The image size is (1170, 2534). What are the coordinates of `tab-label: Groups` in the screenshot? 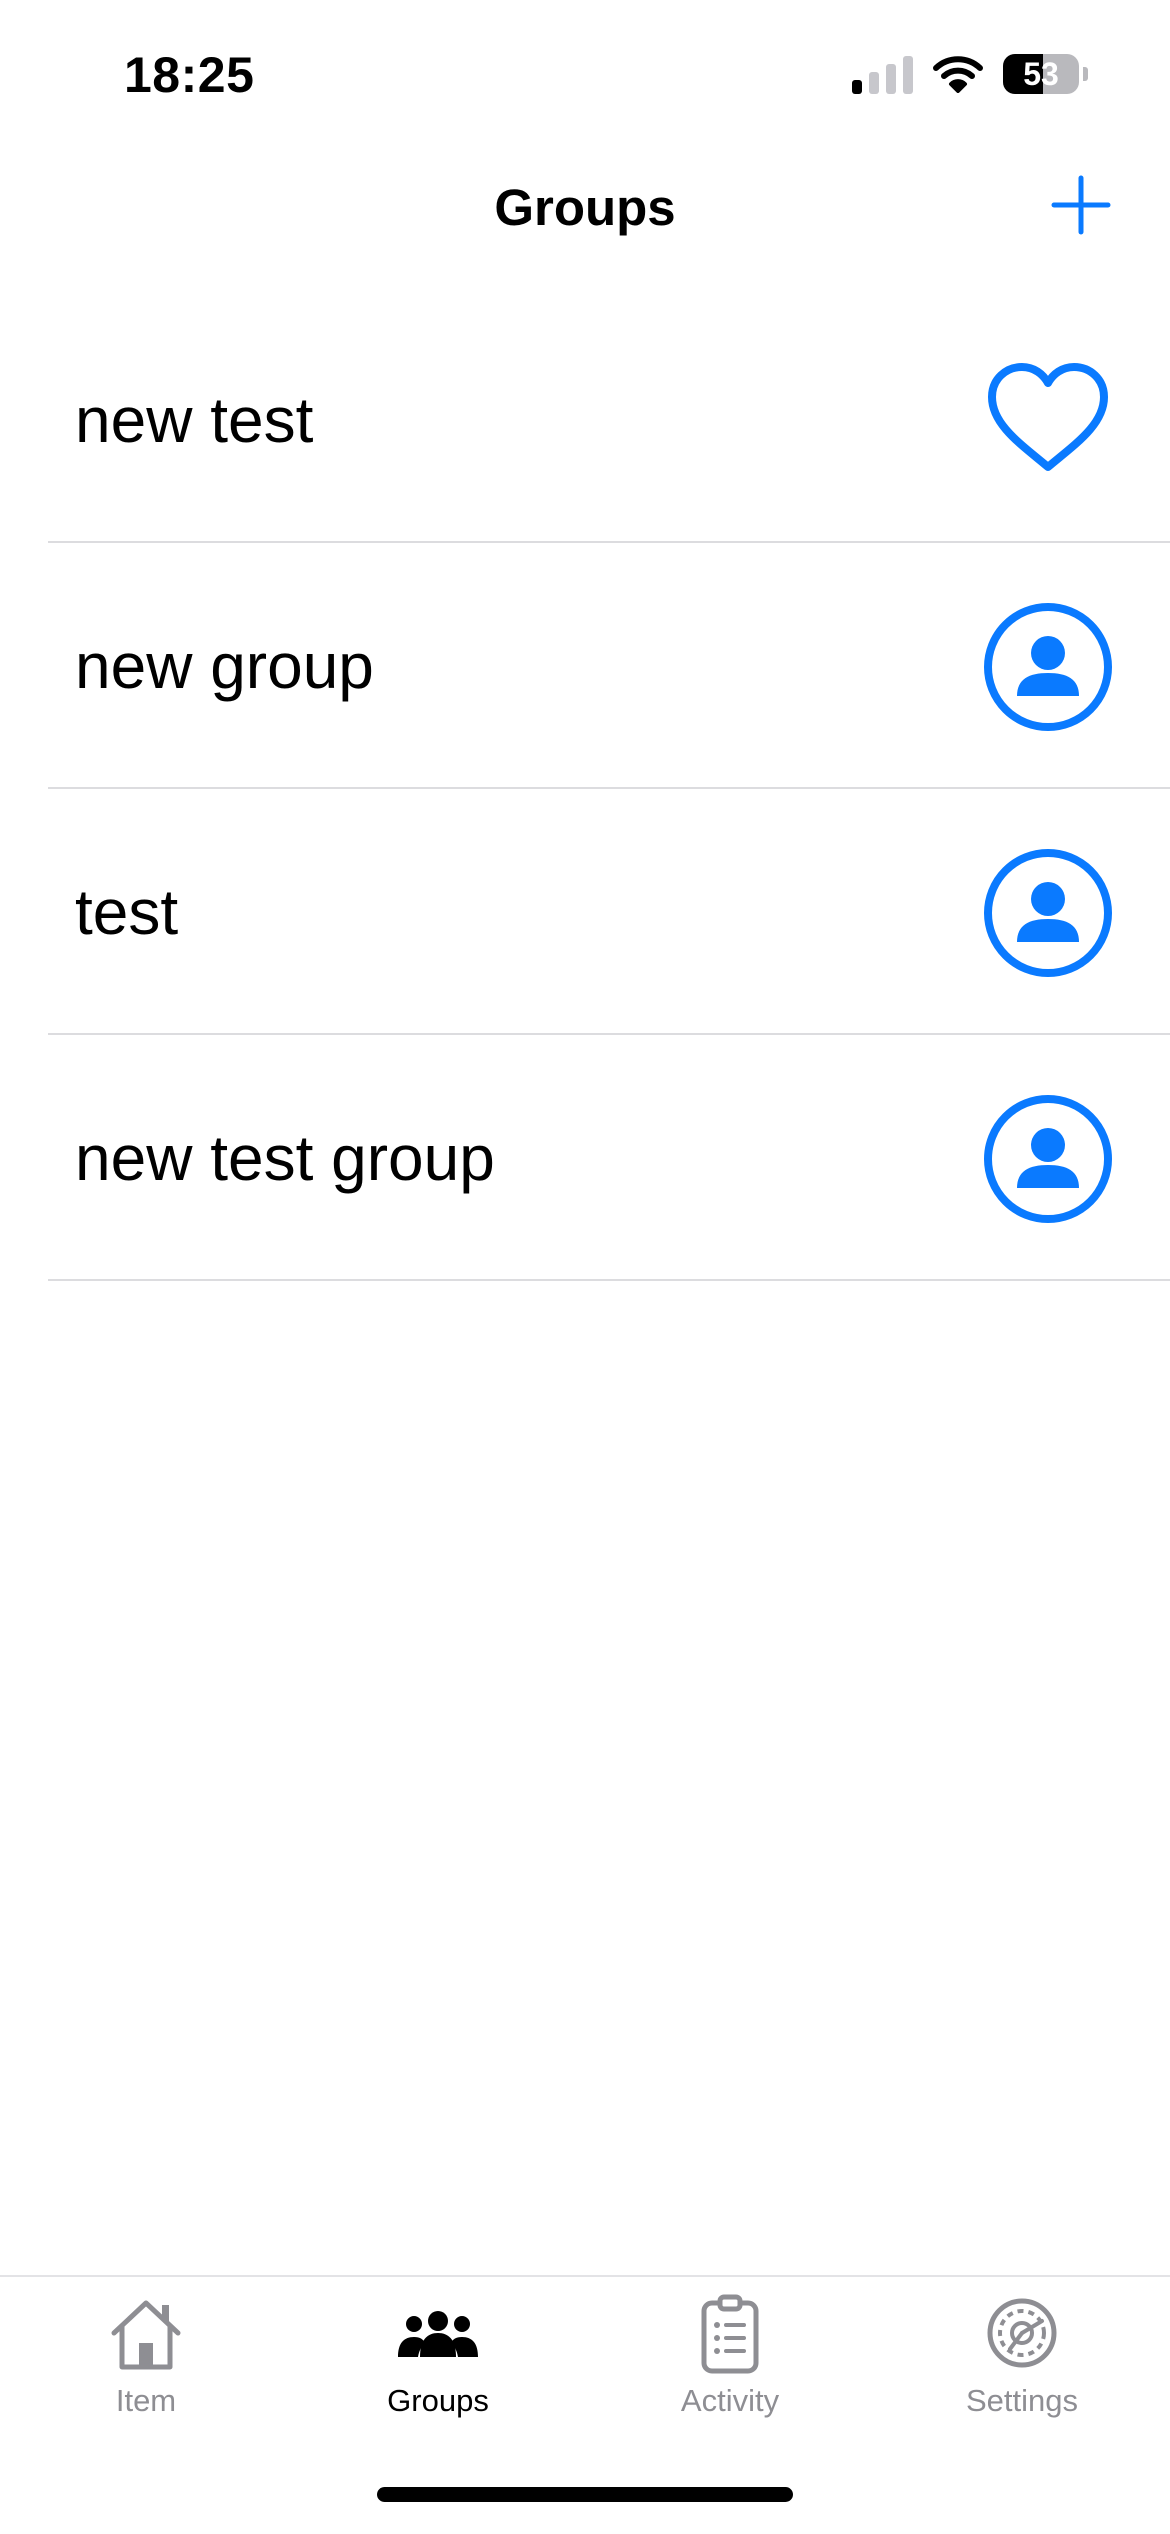 It's located at (438, 2400).